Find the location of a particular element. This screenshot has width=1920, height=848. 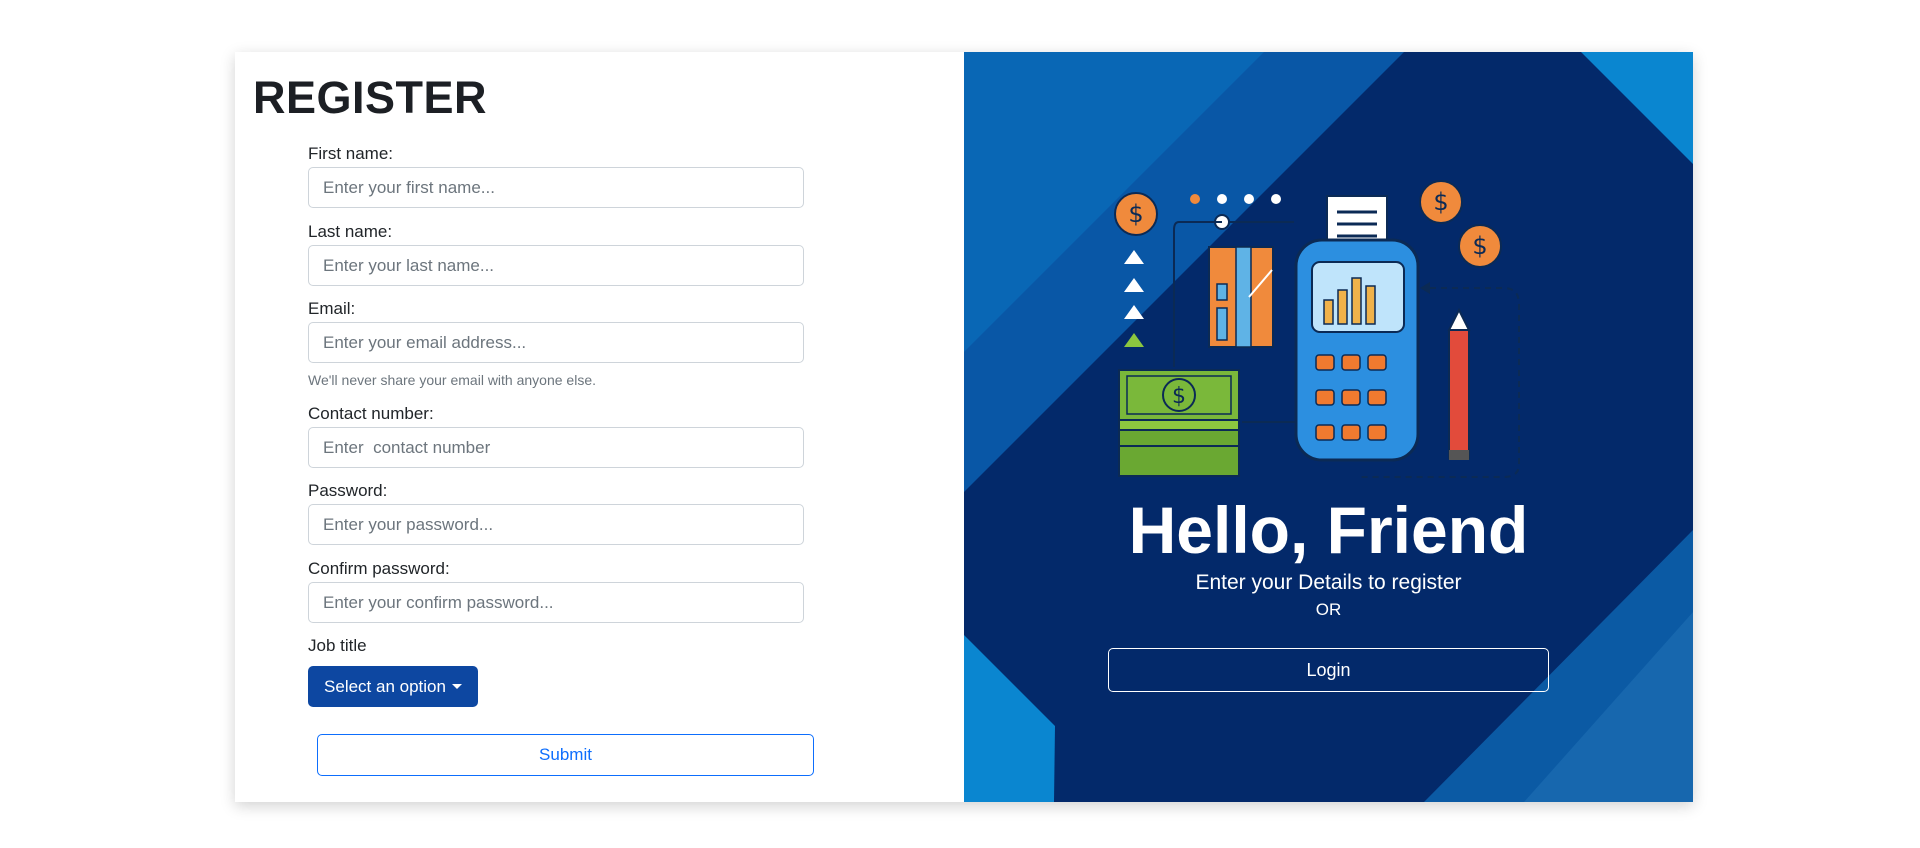

page-title: REGISTER is located at coordinates (370, 97).